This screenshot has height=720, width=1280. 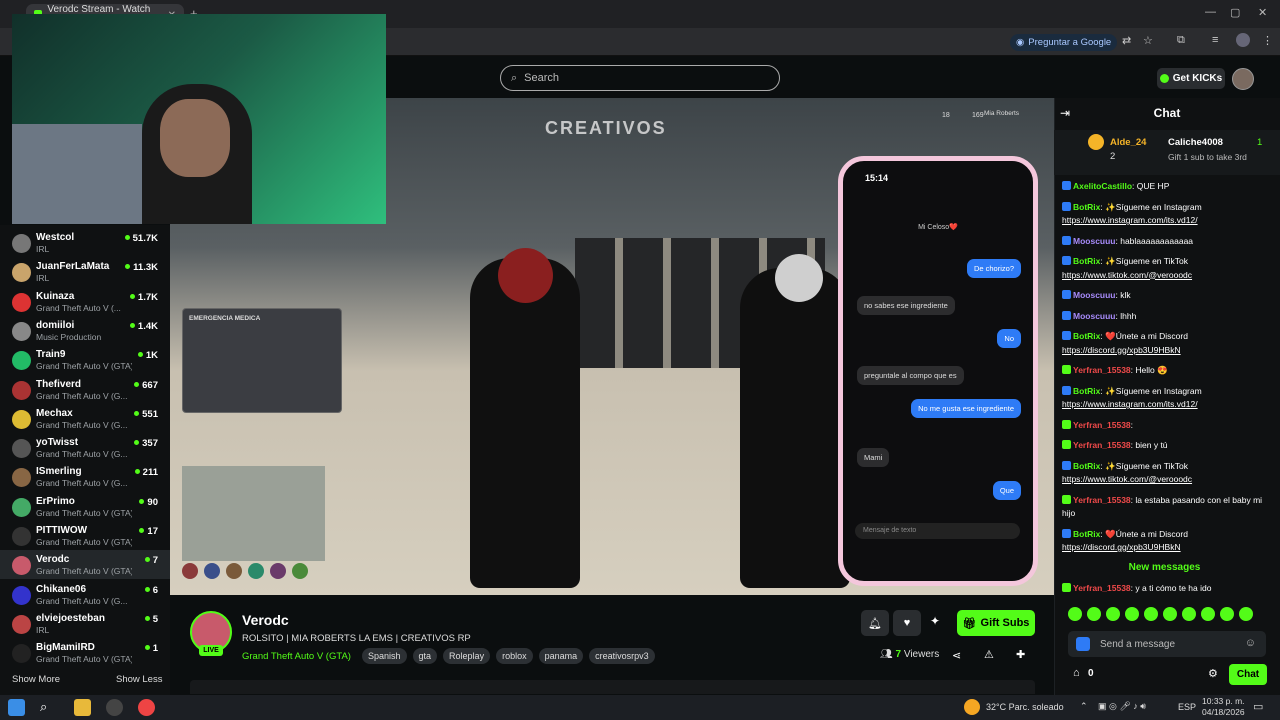 I want to click on channel-name: Train9, so click(x=51, y=355).